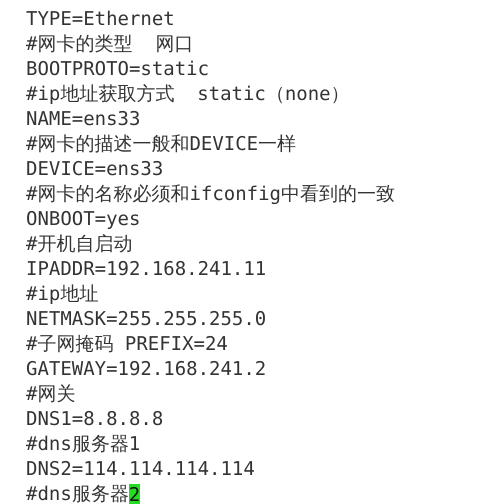 The height and width of the screenshot is (504, 500). What do you see at coordinates (161, 144) in the screenshot?
I see `code-line: #网卡的描述一般和DEVICE一样` at bounding box center [161, 144].